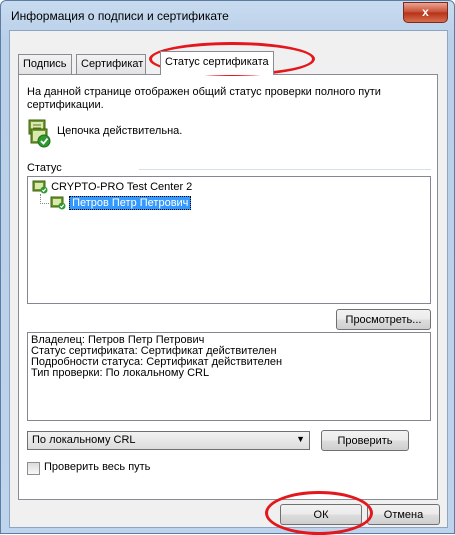 The image size is (455, 535). What do you see at coordinates (217, 63) in the screenshot?
I see `tab-certificate-status: Статус сертификата` at bounding box center [217, 63].